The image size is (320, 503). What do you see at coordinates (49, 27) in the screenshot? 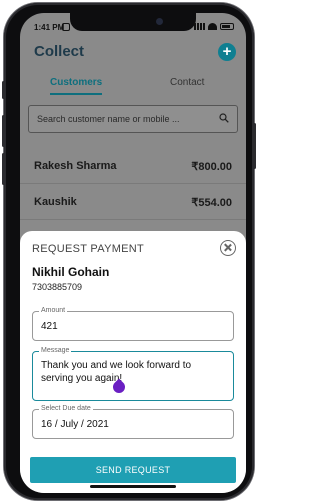
I see `status-time: 1:41 PM` at bounding box center [49, 27].